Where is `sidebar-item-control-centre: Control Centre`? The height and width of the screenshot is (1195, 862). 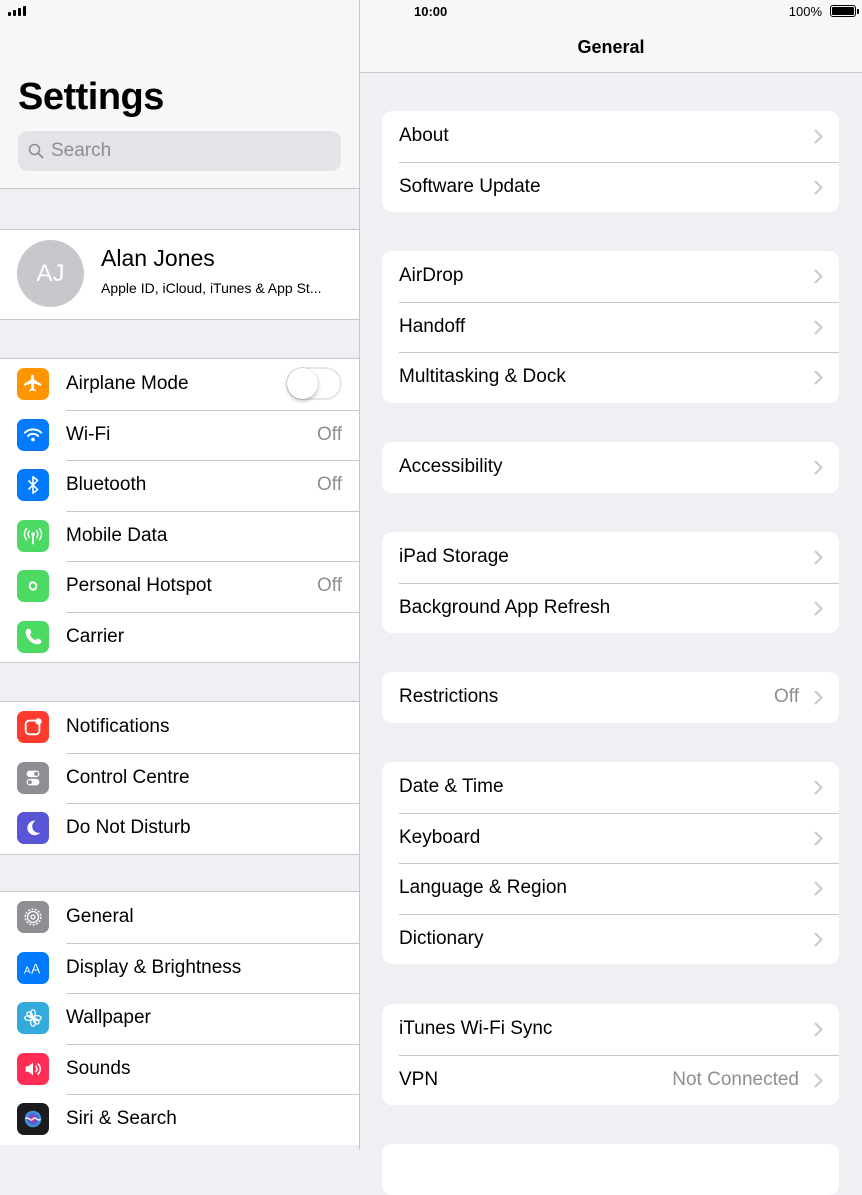 sidebar-item-control-centre: Control Centre is located at coordinates (179, 778).